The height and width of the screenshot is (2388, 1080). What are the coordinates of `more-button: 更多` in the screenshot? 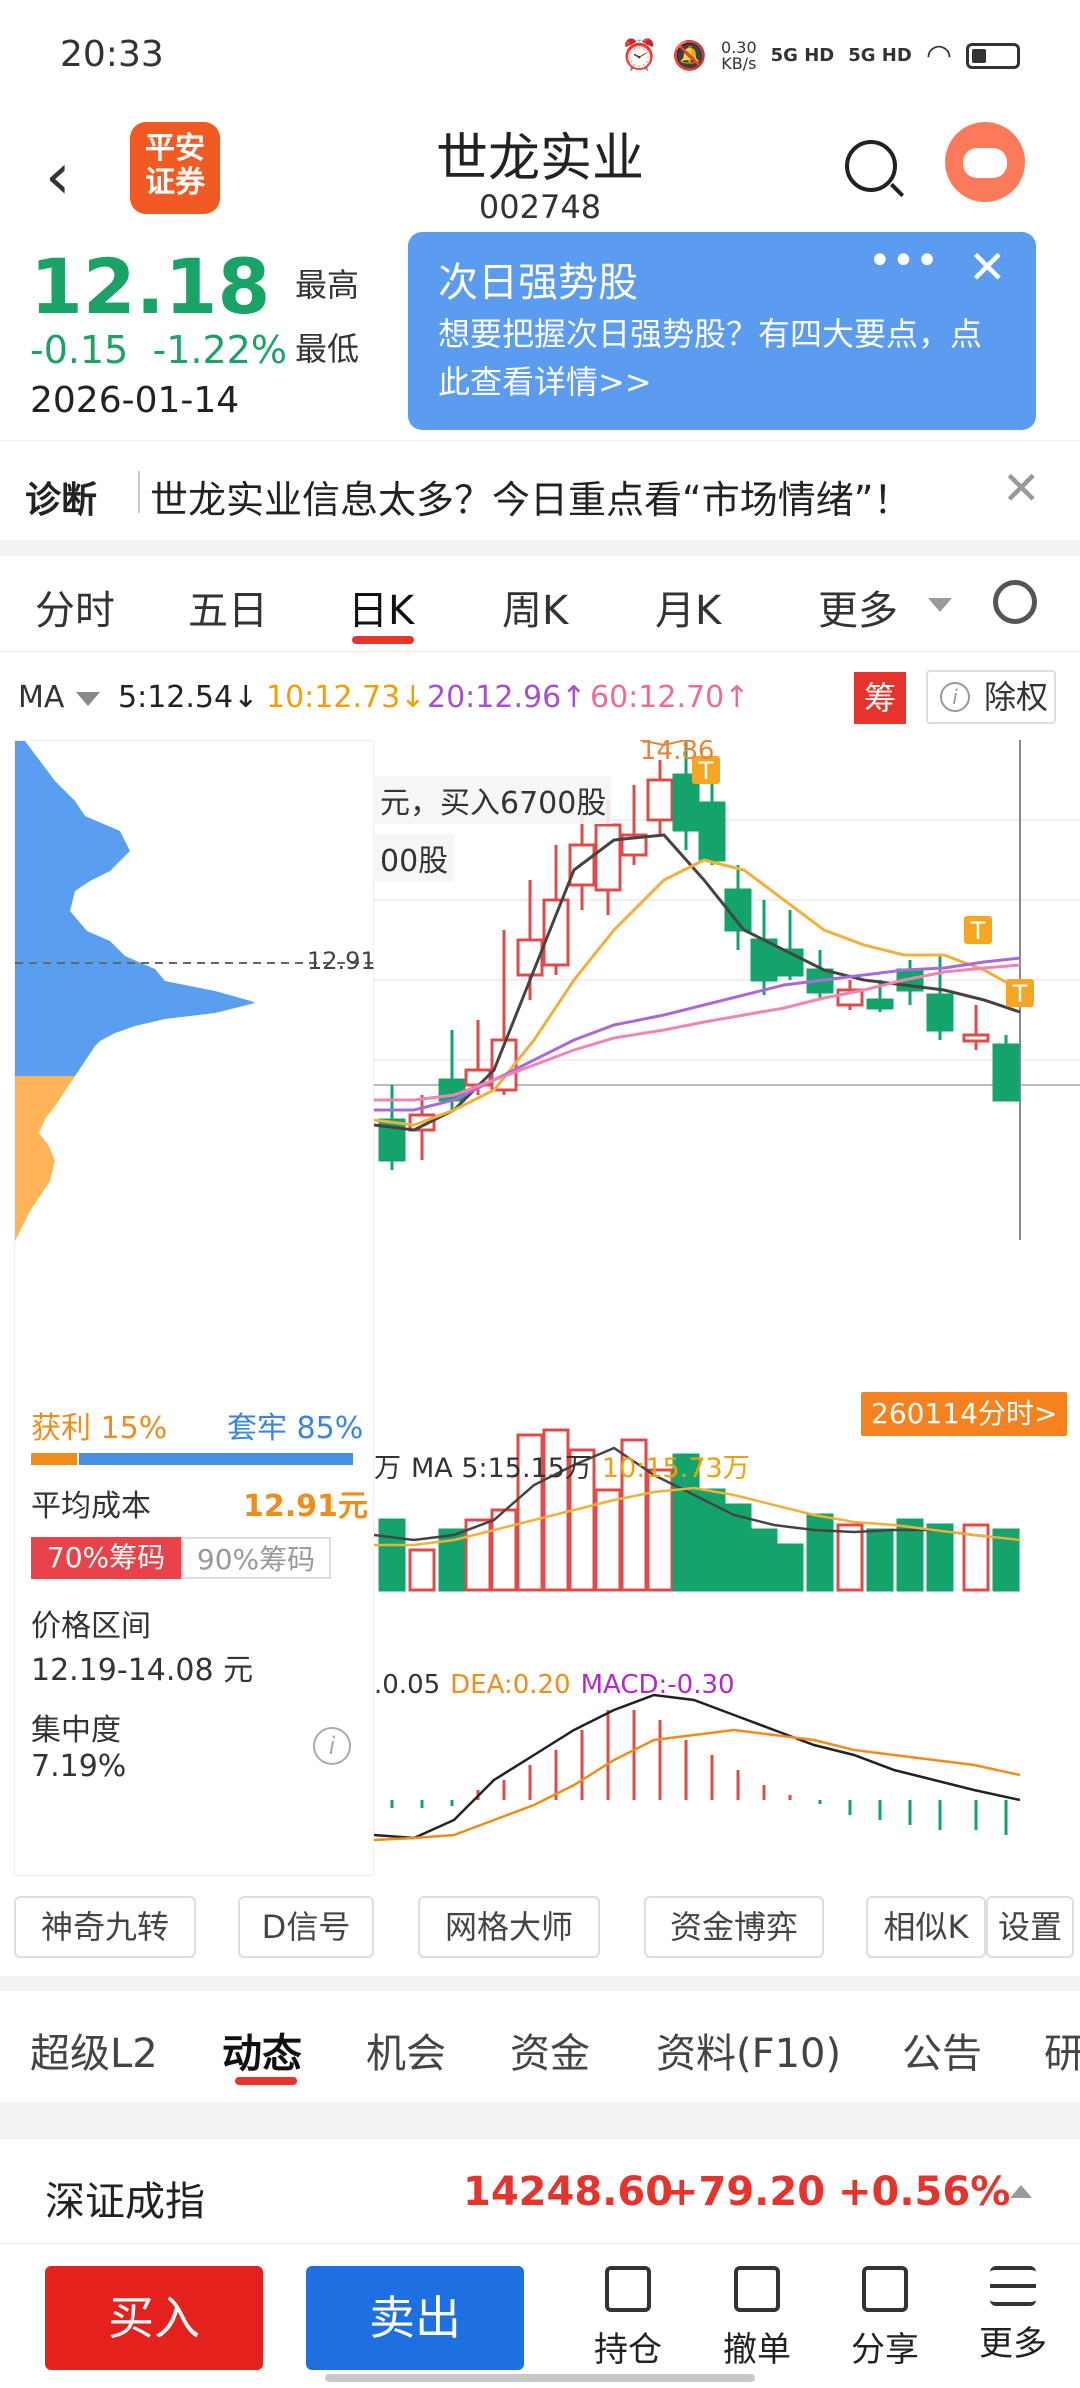 It's located at (1013, 2315).